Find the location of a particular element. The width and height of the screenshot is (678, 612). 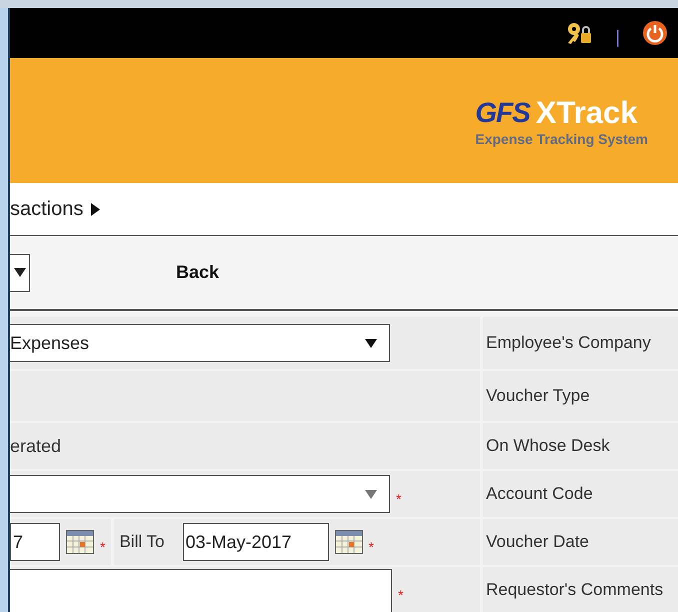

field-value: erated is located at coordinates (36, 446).